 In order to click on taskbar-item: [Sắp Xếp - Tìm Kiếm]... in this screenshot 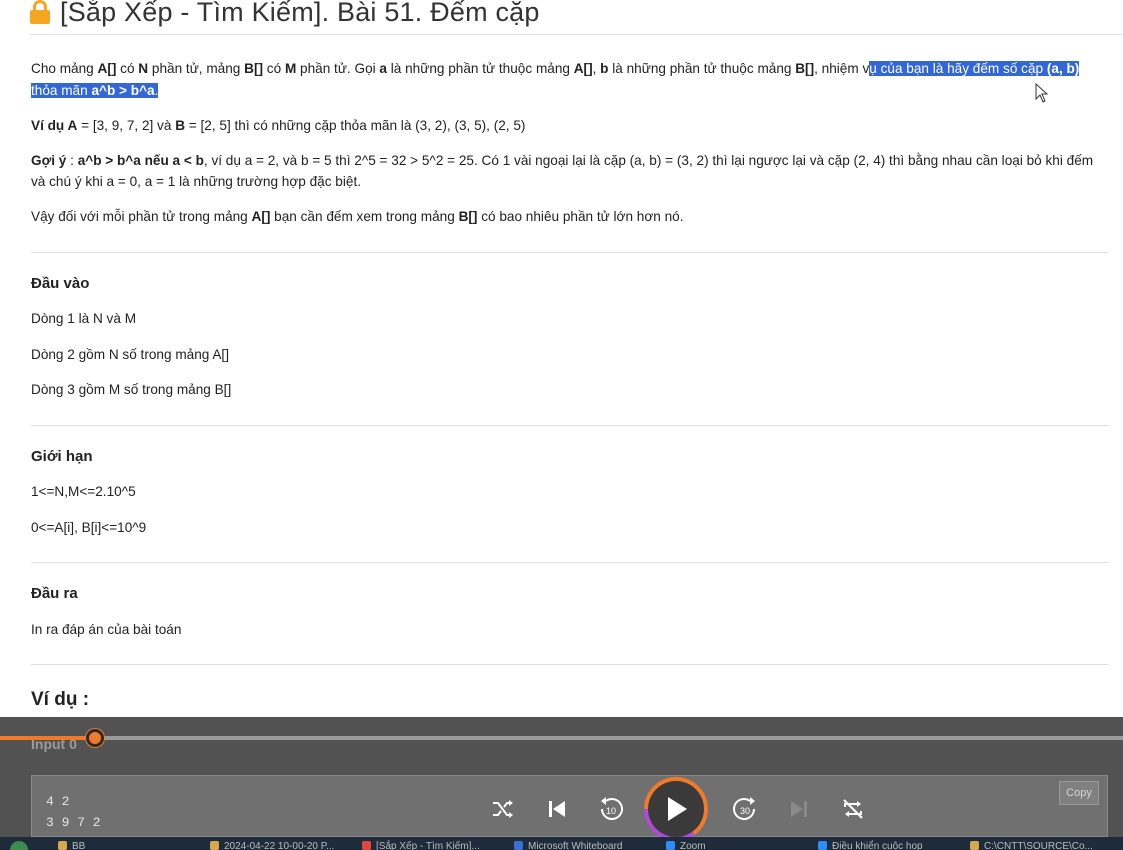, I will do `click(421, 843)`.